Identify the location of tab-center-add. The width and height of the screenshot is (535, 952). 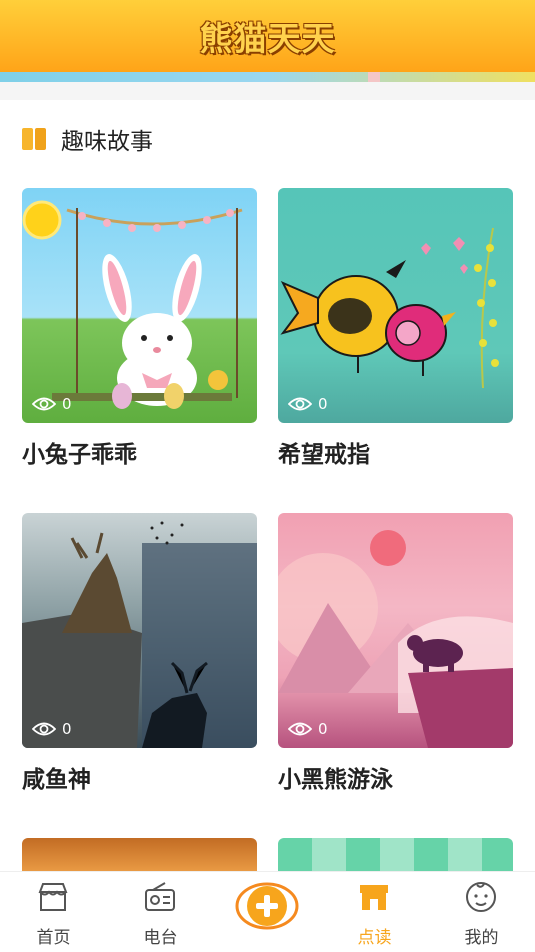
(267, 912).